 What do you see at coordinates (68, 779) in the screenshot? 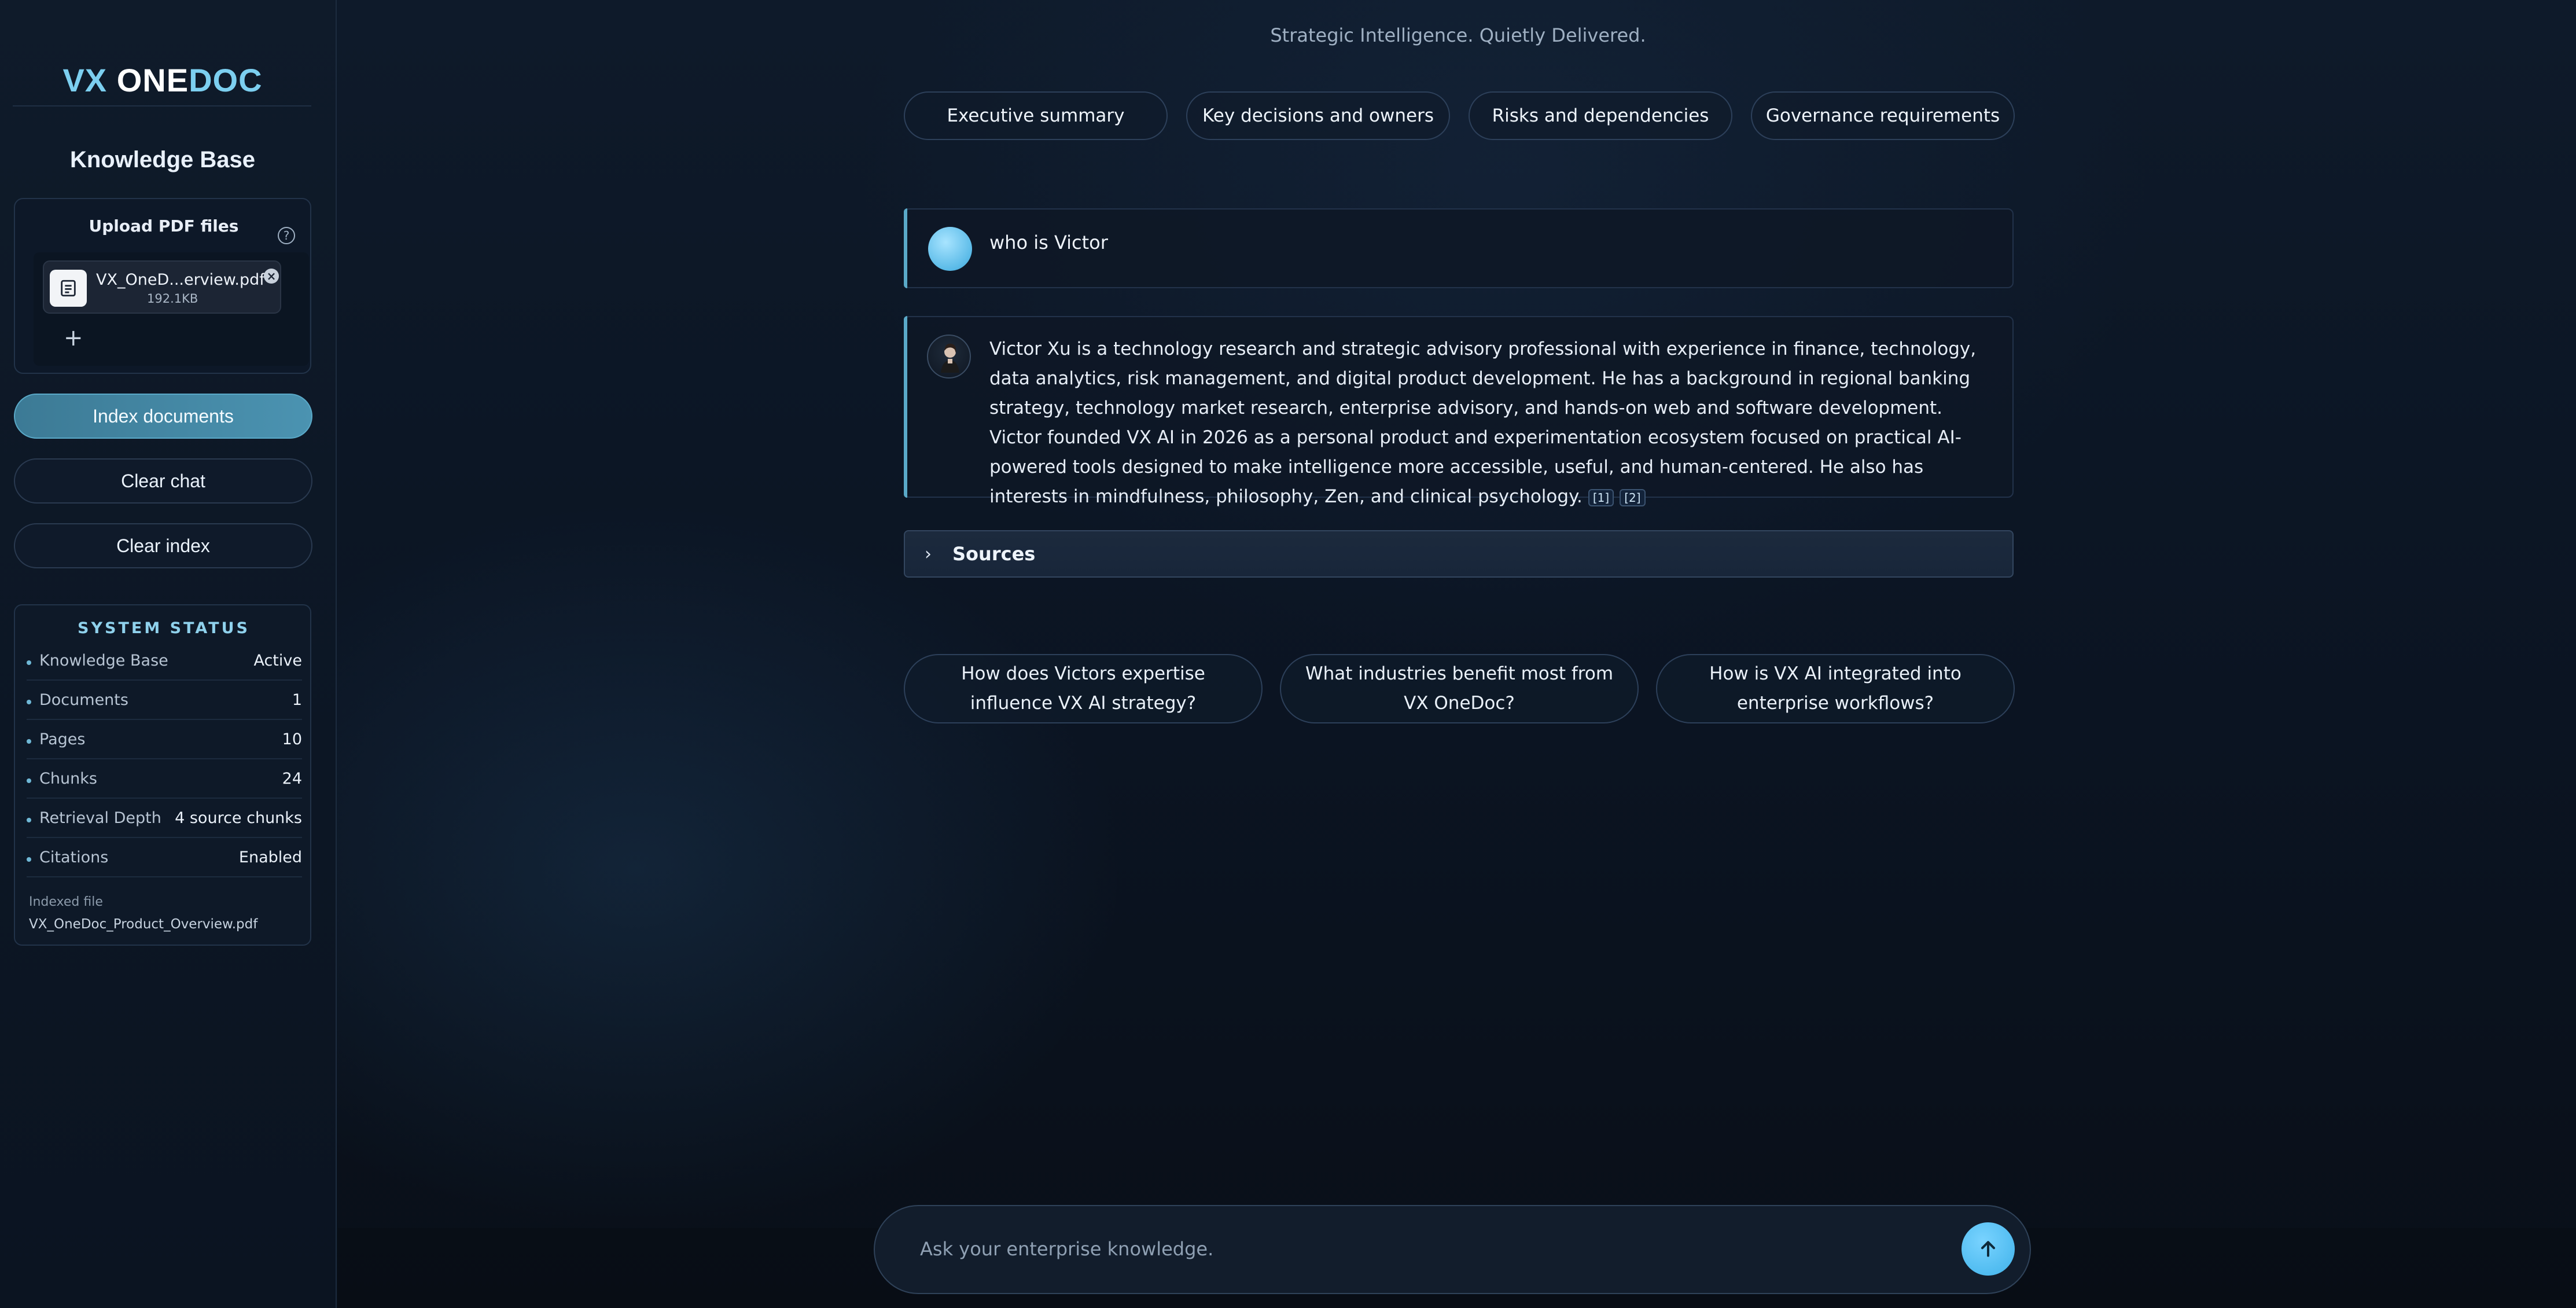
I see `status-label: Chunks` at bounding box center [68, 779].